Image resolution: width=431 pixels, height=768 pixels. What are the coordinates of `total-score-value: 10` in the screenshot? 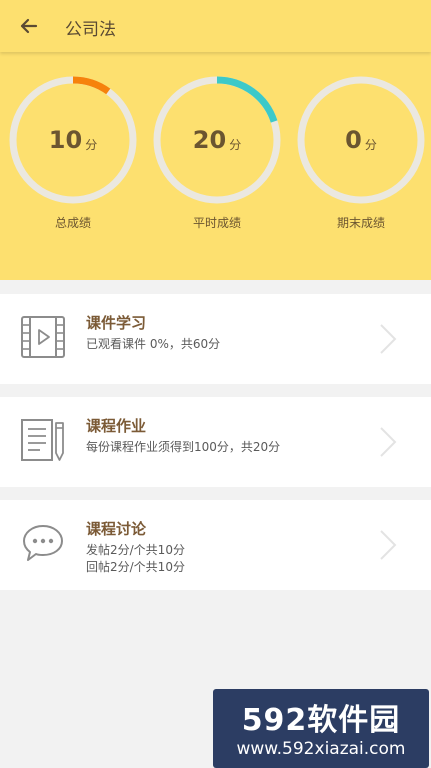 It's located at (65, 140).